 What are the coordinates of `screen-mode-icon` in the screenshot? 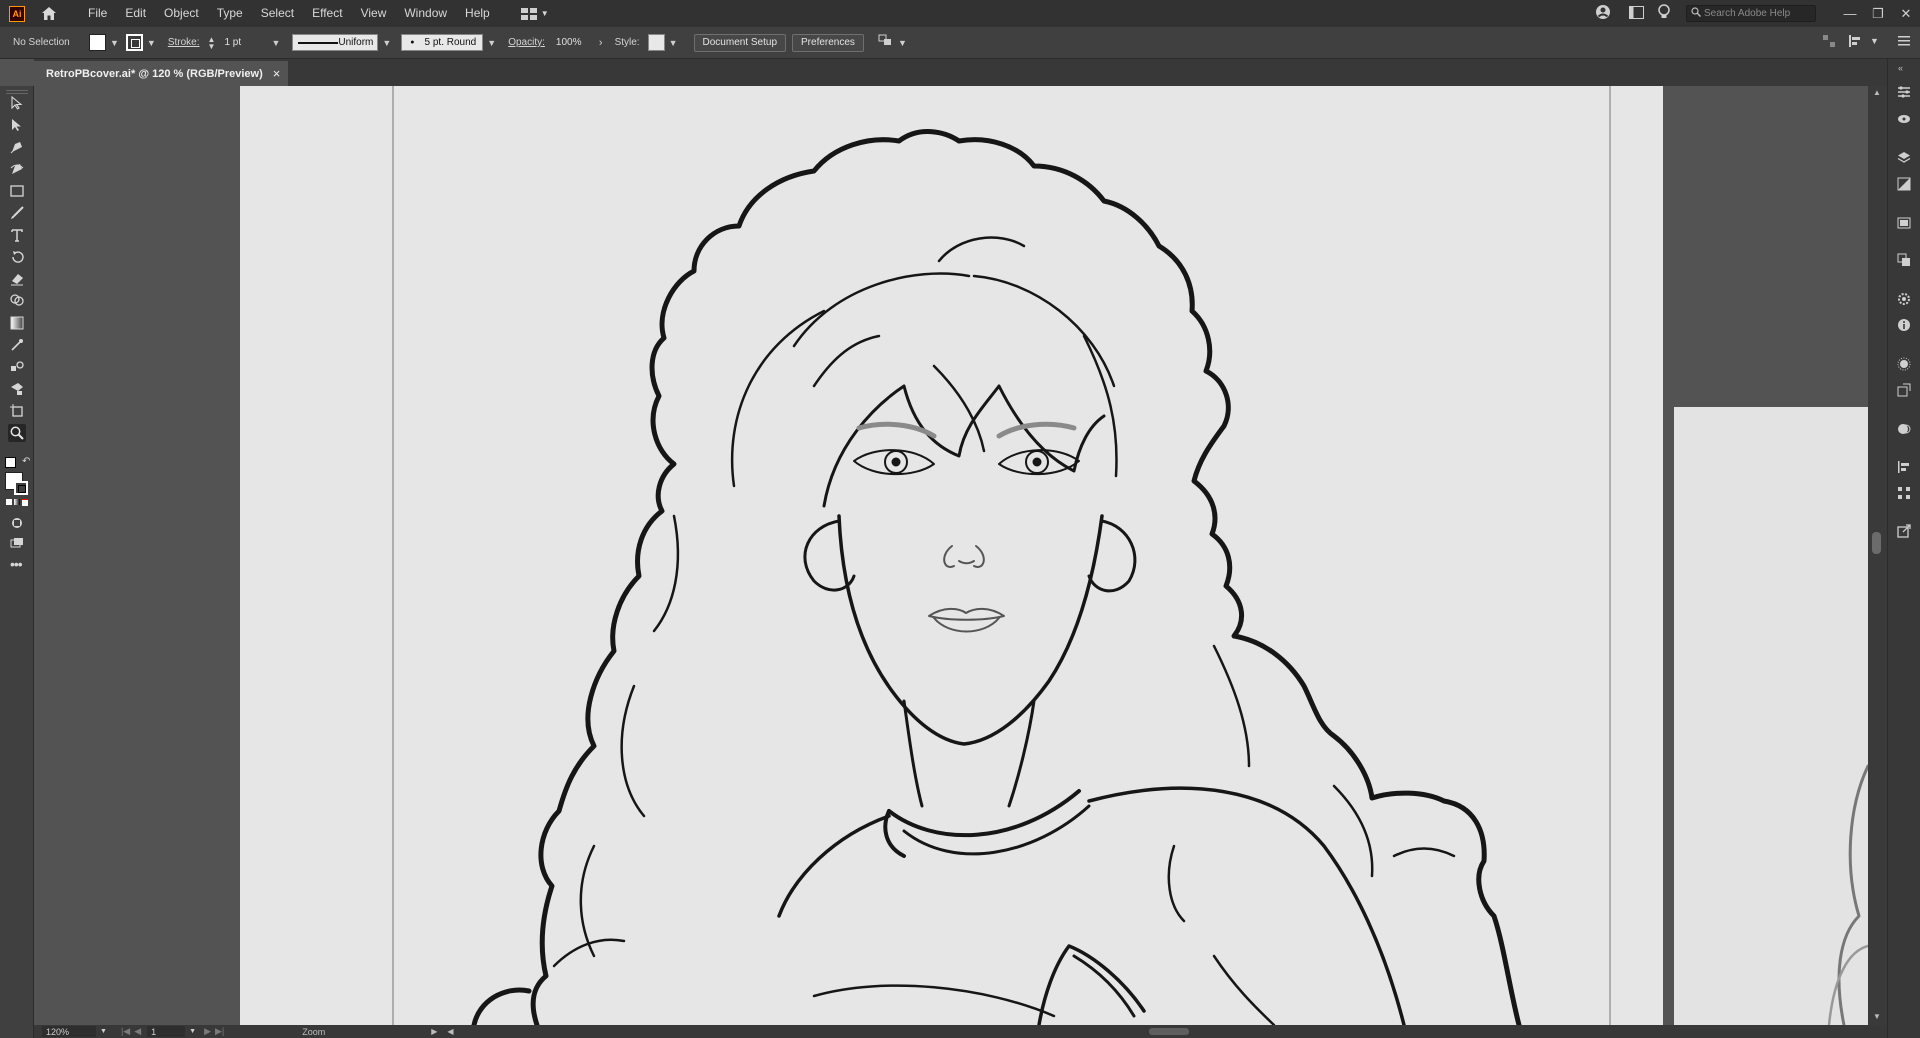 It's located at (17, 543).